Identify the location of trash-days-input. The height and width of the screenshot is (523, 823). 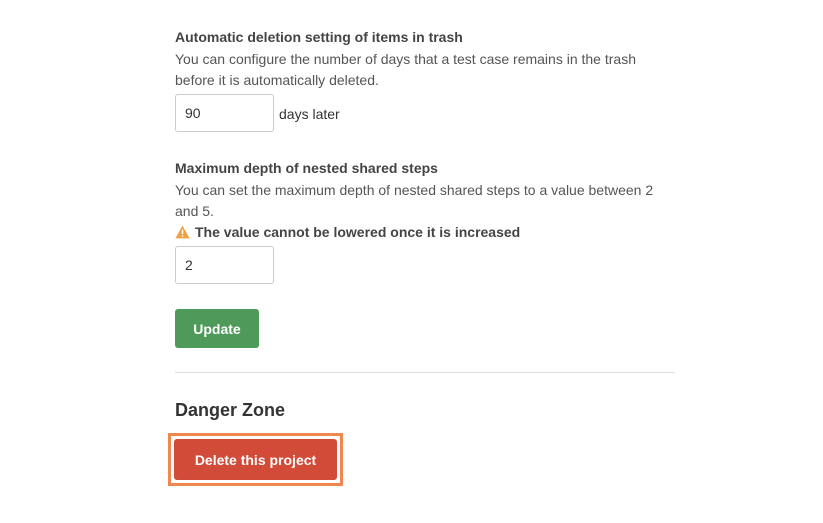
(224, 113).